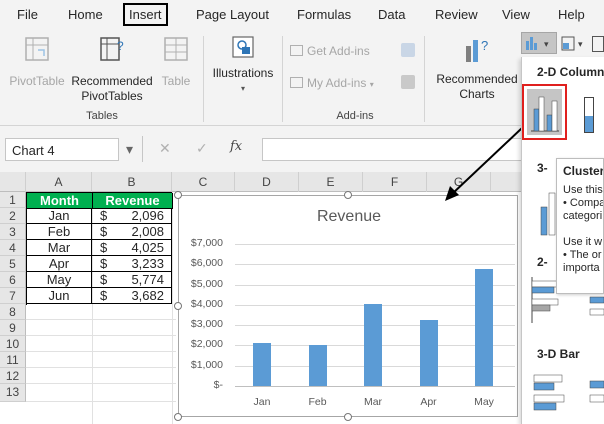  I want to click on row-header-12: 12, so click(13, 376).